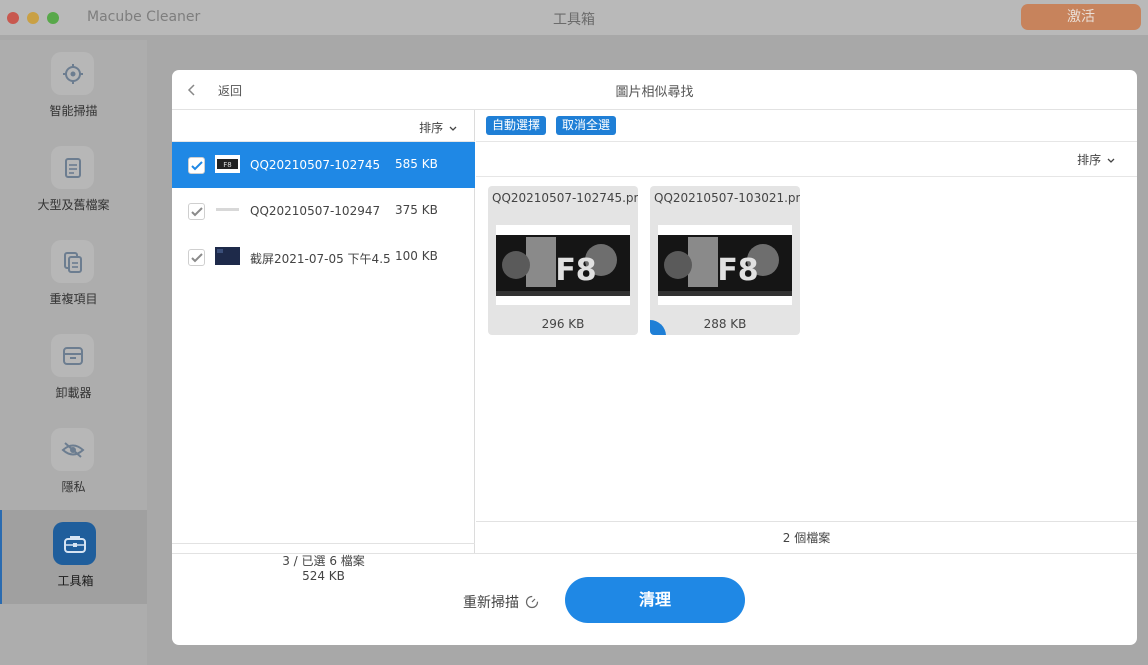  What do you see at coordinates (323, 126) in the screenshot?
I see `file-list-toolbar: 排序` at bounding box center [323, 126].